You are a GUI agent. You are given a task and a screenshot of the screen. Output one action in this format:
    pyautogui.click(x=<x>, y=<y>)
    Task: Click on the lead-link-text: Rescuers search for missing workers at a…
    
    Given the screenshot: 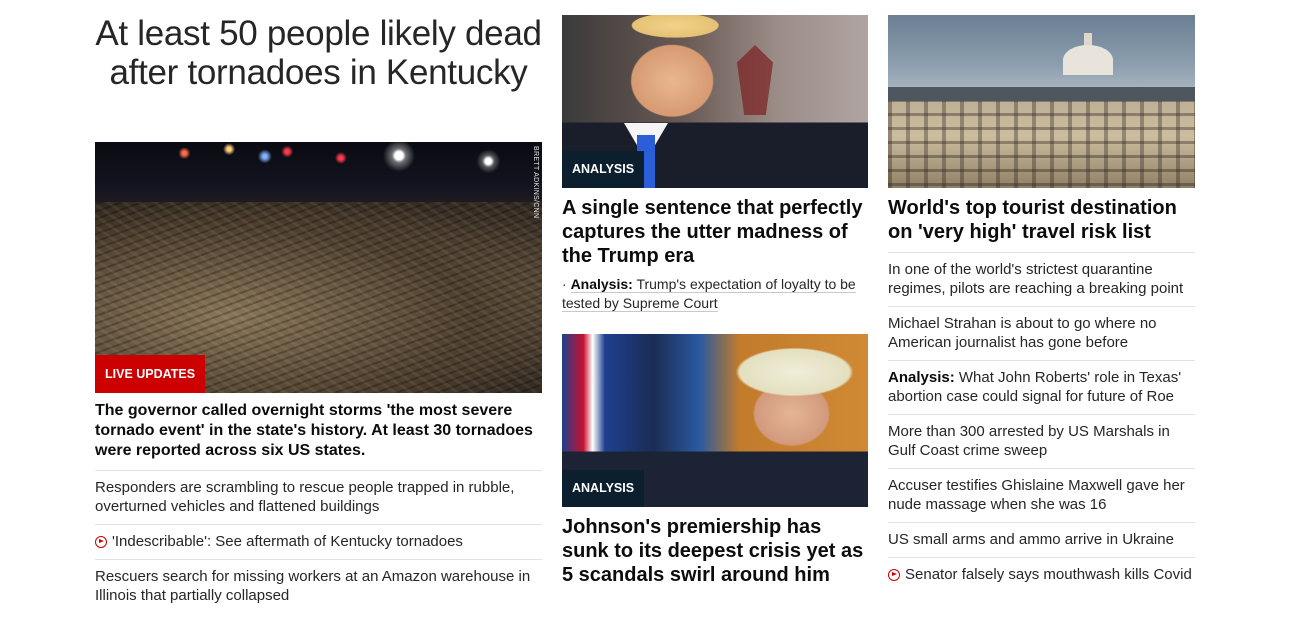 What is the action you would take?
    pyautogui.click(x=313, y=586)
    